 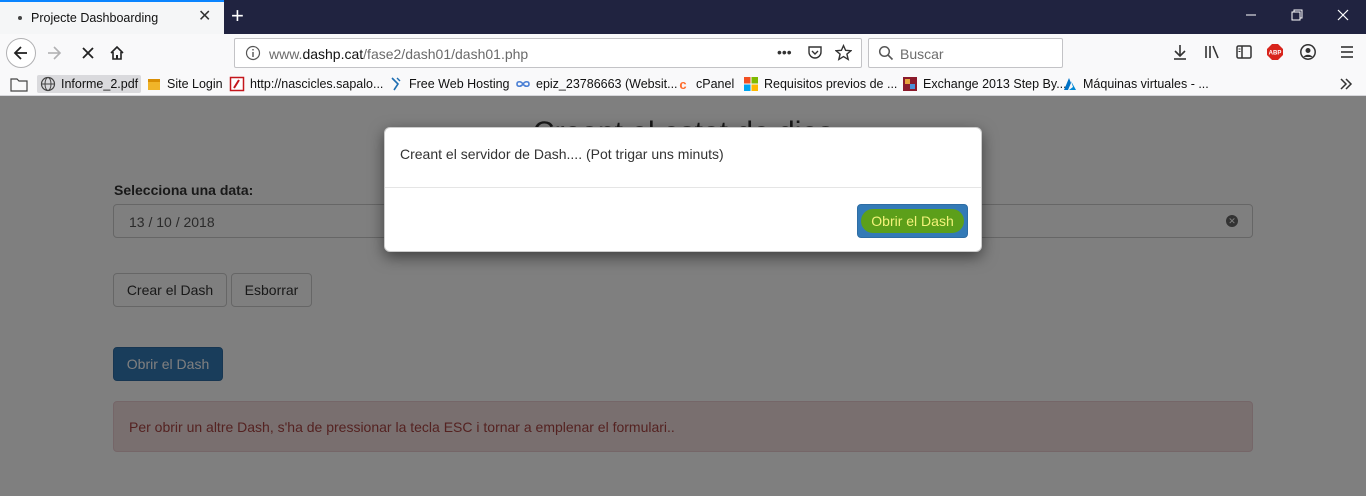 What do you see at coordinates (1297, 16) in the screenshot?
I see `restore-icon` at bounding box center [1297, 16].